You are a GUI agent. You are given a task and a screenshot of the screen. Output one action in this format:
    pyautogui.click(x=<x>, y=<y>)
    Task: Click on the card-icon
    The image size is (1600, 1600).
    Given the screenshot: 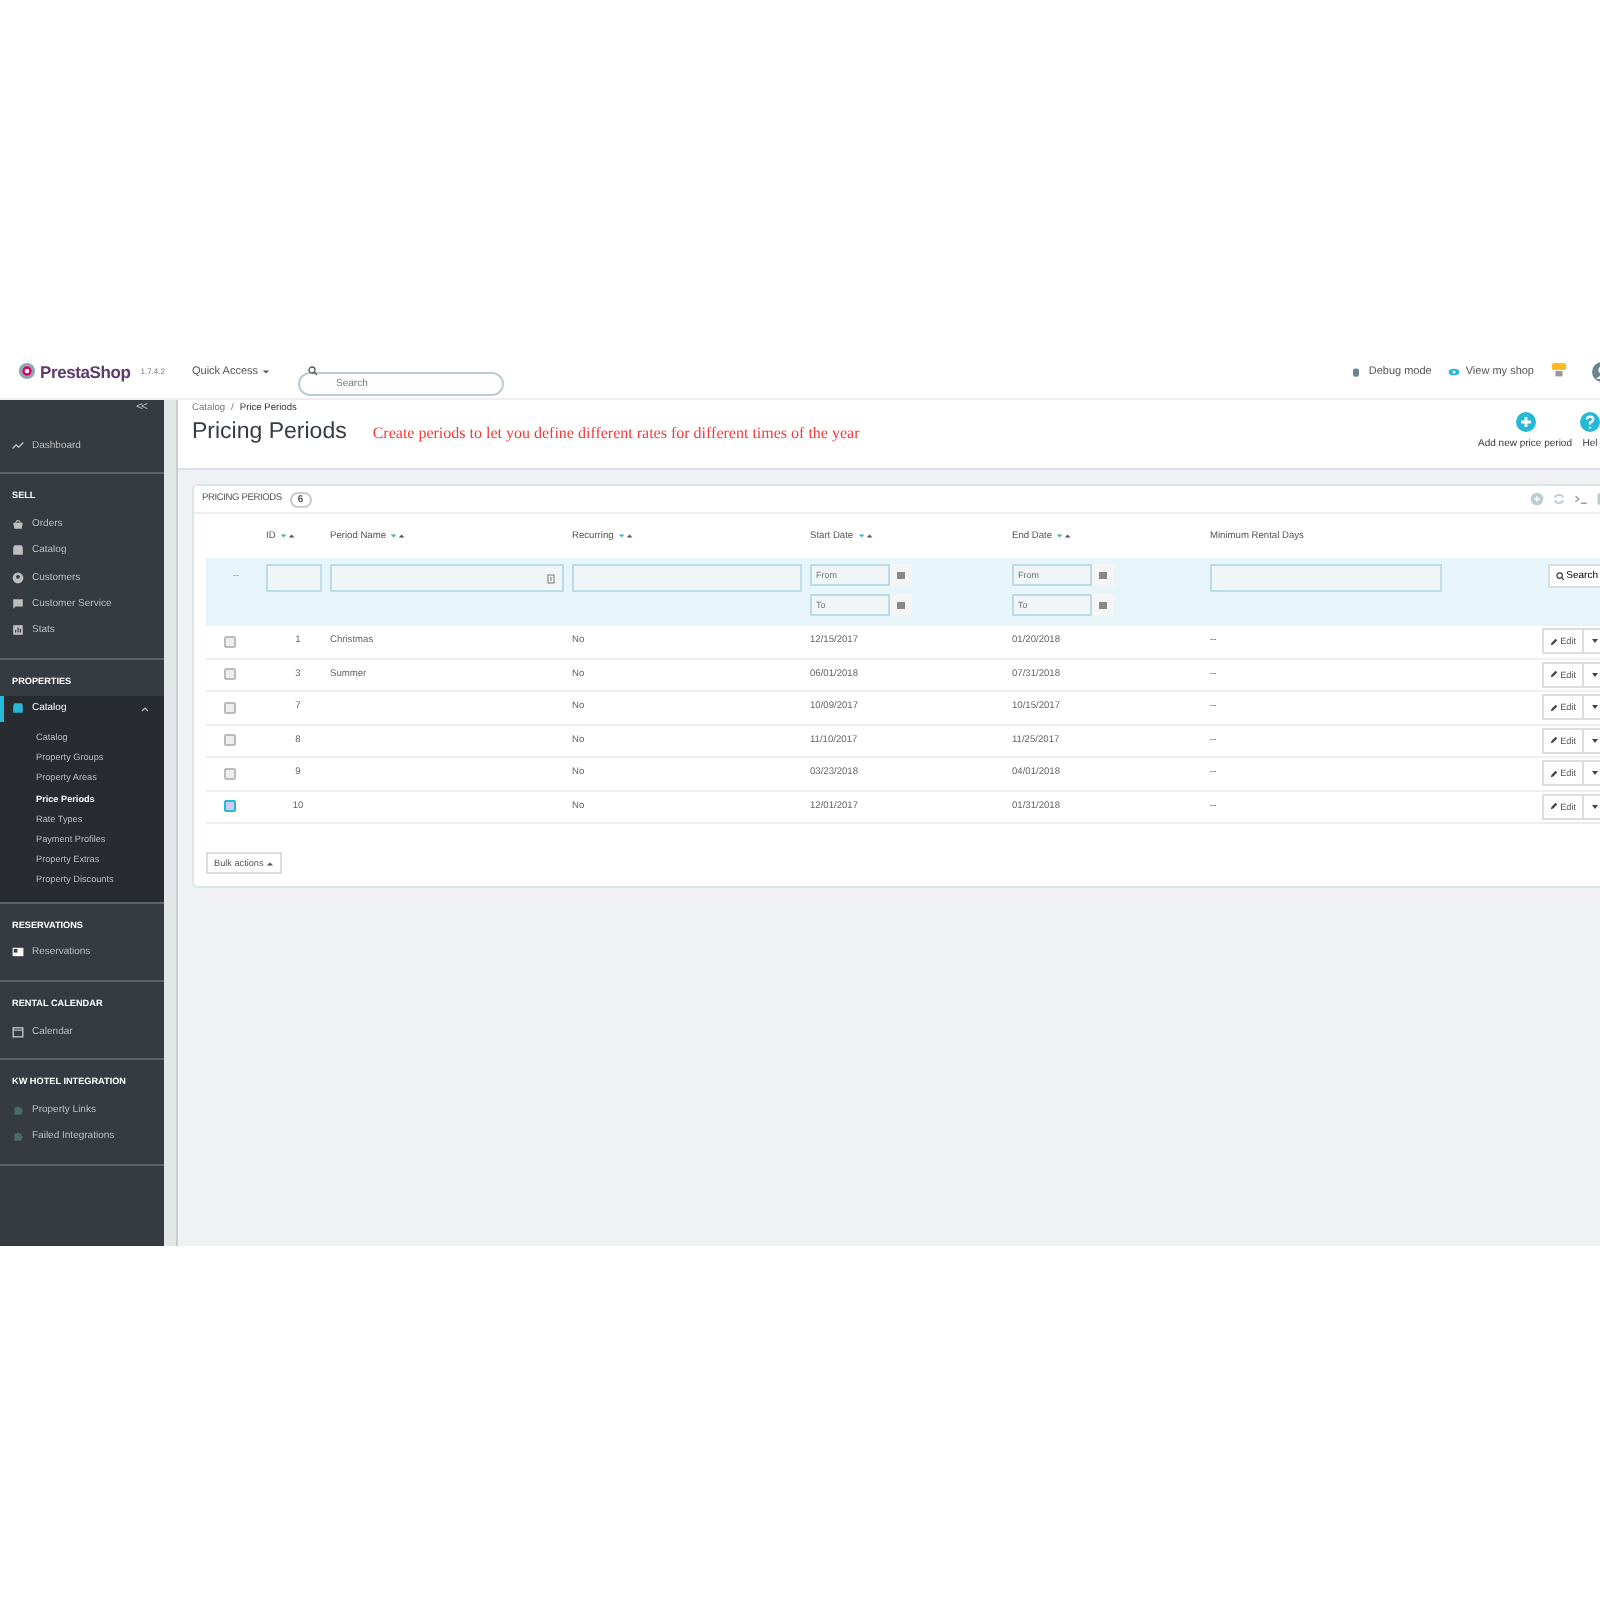 What is the action you would take?
    pyautogui.click(x=18, y=952)
    